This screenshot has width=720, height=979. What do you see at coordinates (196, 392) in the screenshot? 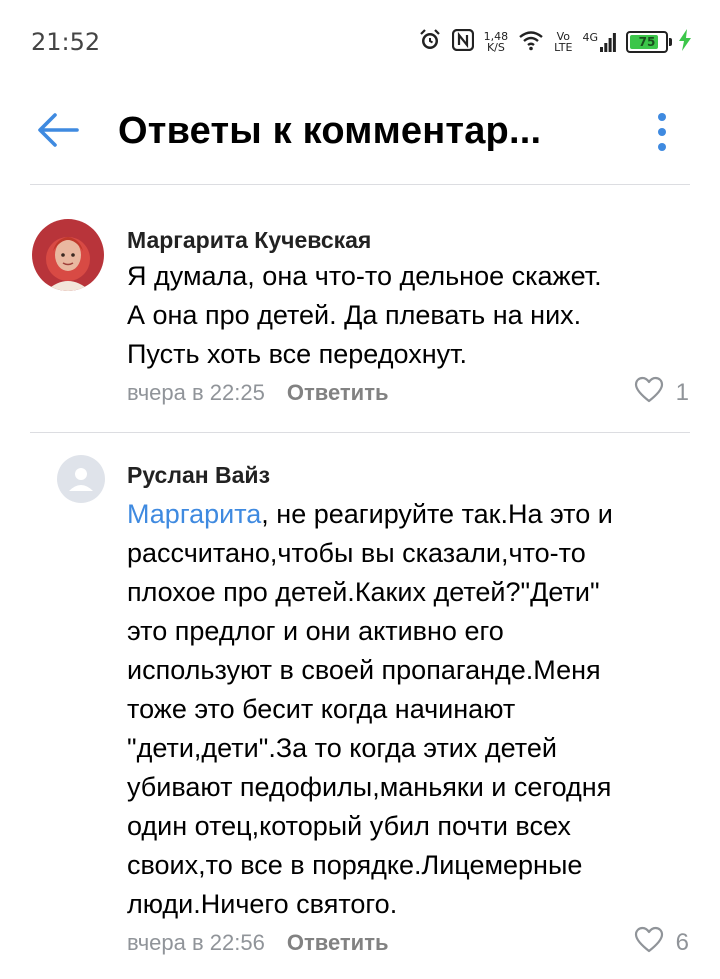
I see `comment-time: вчера в 22:25` at bounding box center [196, 392].